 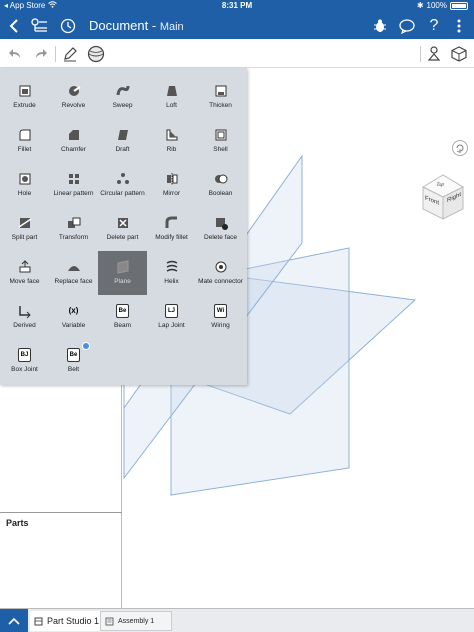 What do you see at coordinates (460, 148) in the screenshot?
I see `rotate-view-icon` at bounding box center [460, 148].